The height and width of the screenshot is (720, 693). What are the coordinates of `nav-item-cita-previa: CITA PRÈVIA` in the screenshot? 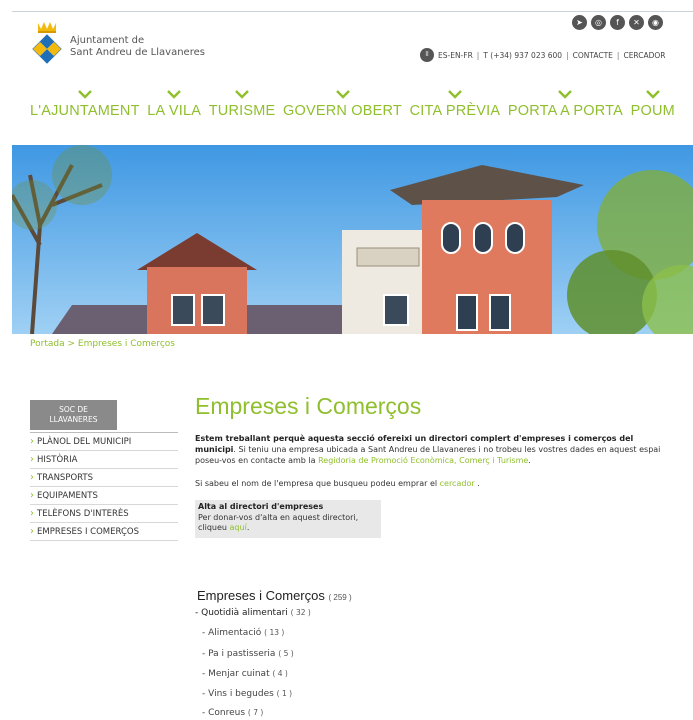 It's located at (455, 104).